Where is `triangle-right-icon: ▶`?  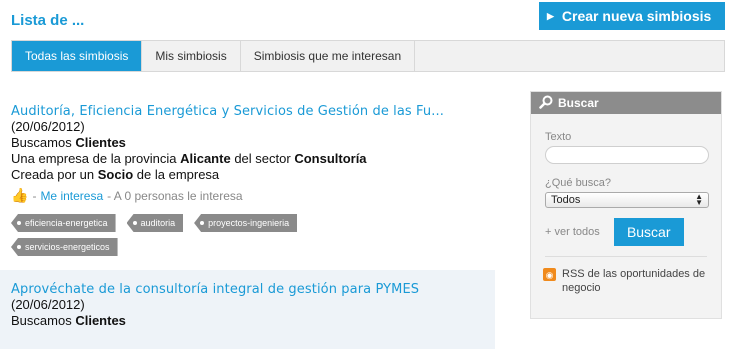
triangle-right-icon: ▶ is located at coordinates (550, 15).